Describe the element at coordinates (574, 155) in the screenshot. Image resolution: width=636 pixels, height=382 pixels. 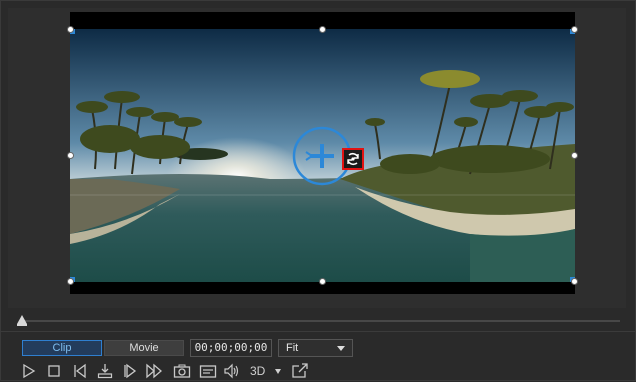
I see `resize-handle-right` at that location.